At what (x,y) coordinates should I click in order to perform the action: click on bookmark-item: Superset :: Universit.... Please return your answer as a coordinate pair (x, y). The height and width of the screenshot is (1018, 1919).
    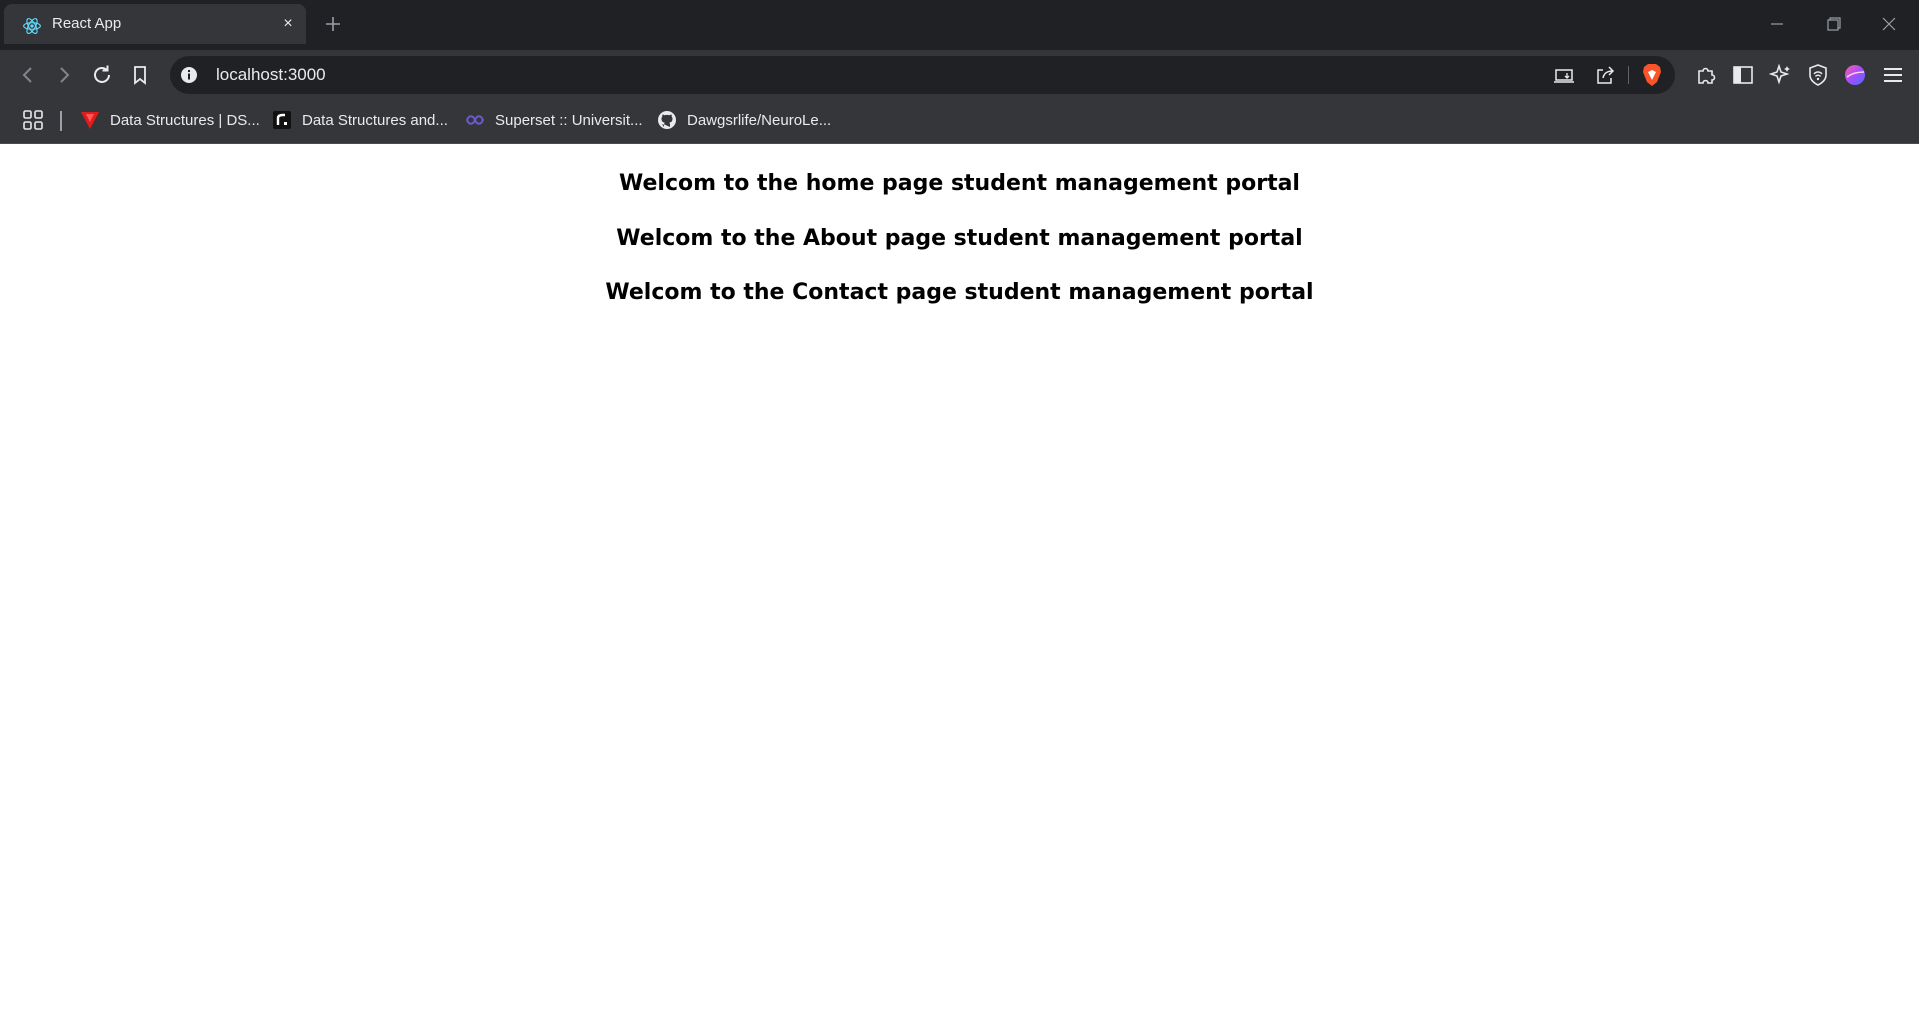
    Looking at the image, I should click on (554, 120).